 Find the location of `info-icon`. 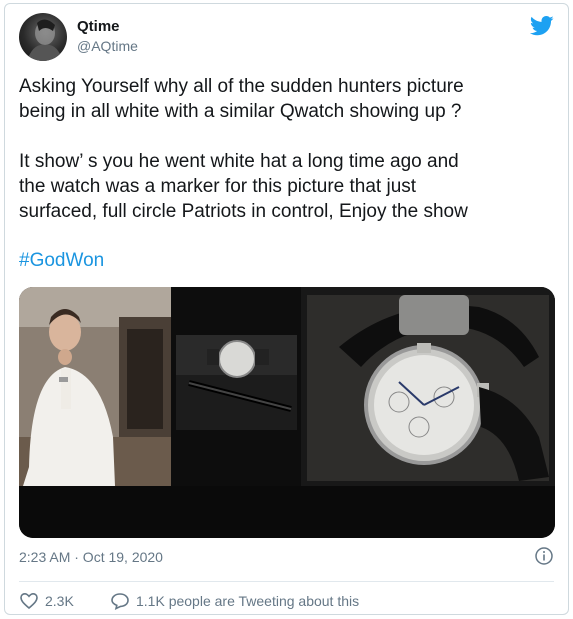

info-icon is located at coordinates (544, 556).